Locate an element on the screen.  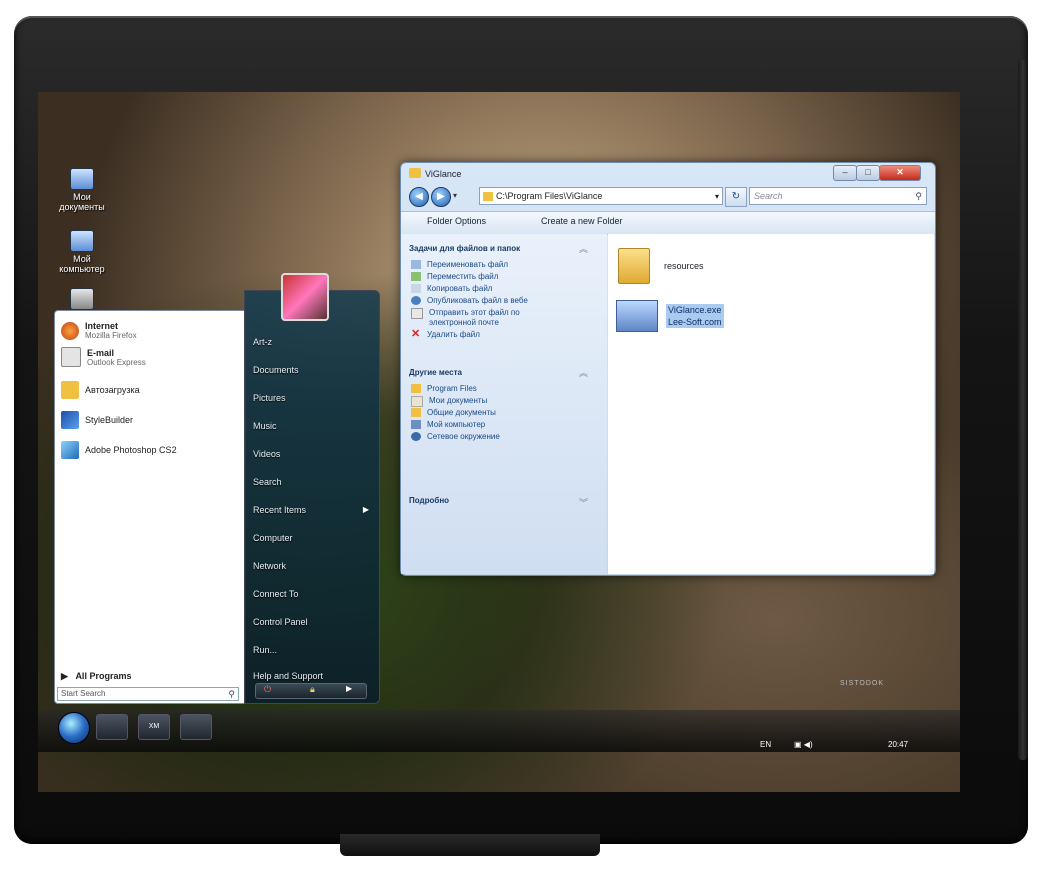
task-copy: Копировать файл is located at coordinates (451, 289).